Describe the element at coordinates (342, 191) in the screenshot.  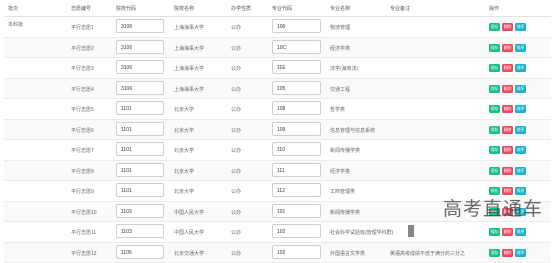
I see `major-name: 工商管理类` at that location.